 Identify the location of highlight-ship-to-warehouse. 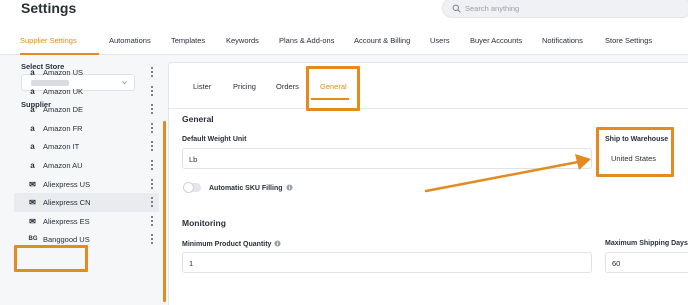
(635, 152).